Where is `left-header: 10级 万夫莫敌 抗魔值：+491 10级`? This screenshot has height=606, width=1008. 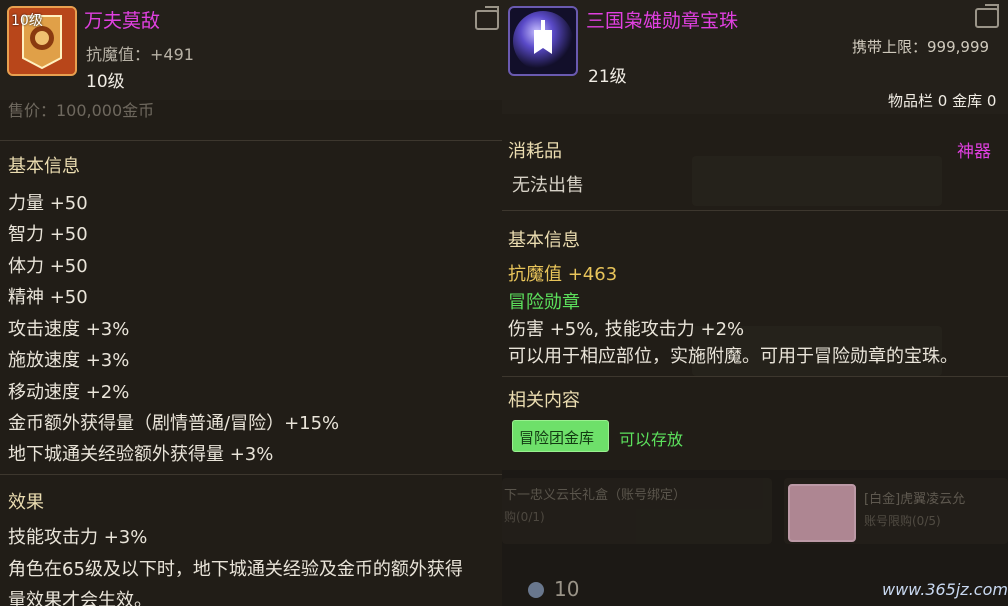 left-header: 10级 万夫莫敌 抗魔值：+491 10级 is located at coordinates (251, 50).